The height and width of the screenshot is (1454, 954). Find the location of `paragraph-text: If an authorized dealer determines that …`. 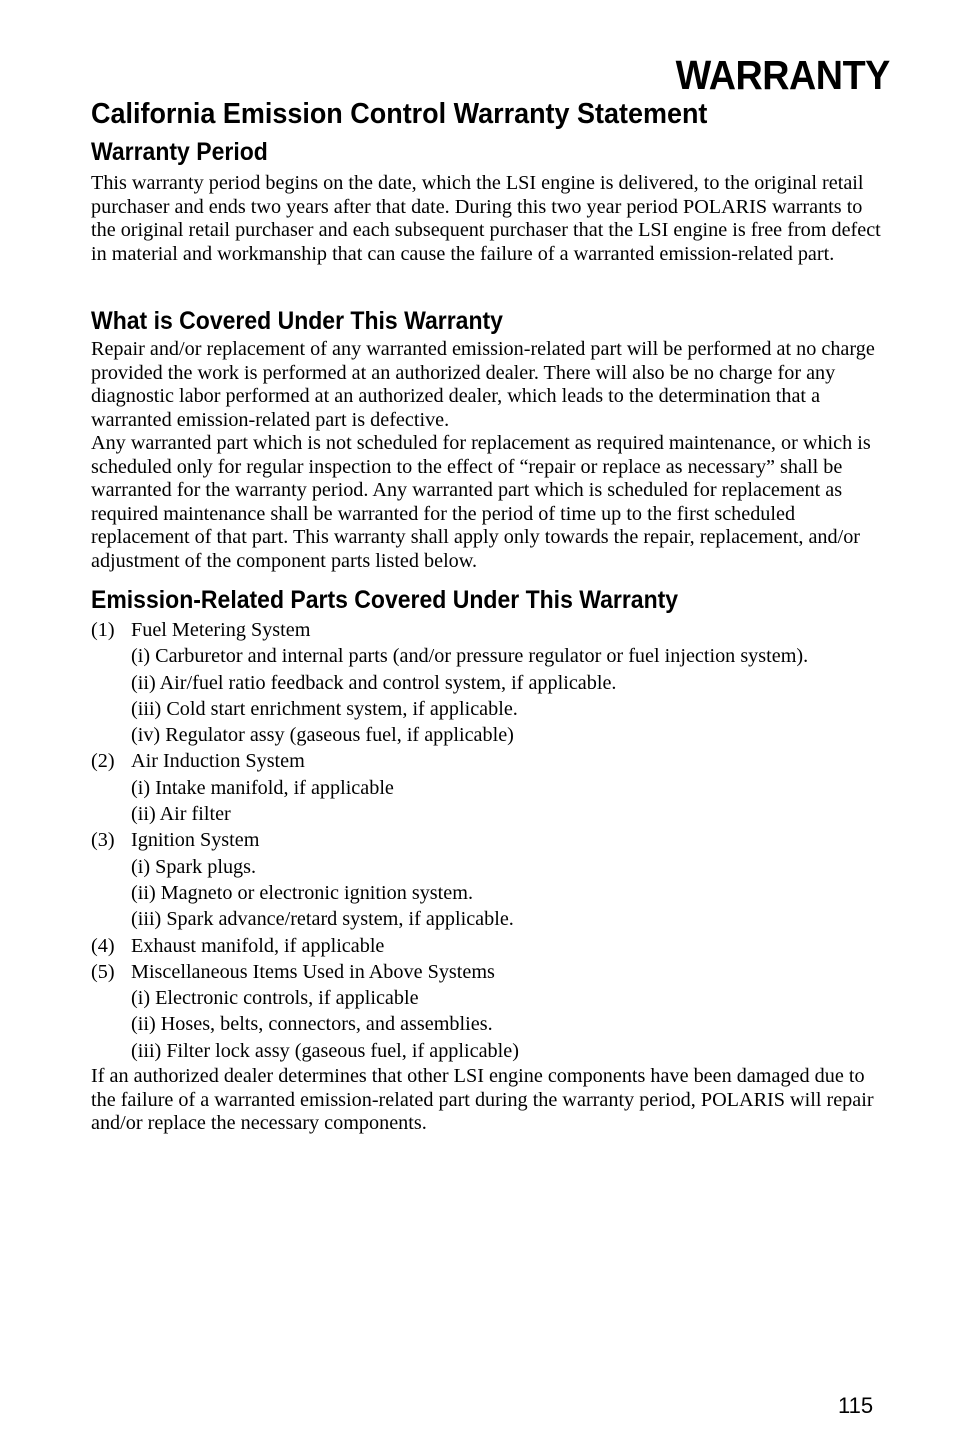

paragraph-text: If an authorized dealer determines that … is located at coordinates (482, 1100).